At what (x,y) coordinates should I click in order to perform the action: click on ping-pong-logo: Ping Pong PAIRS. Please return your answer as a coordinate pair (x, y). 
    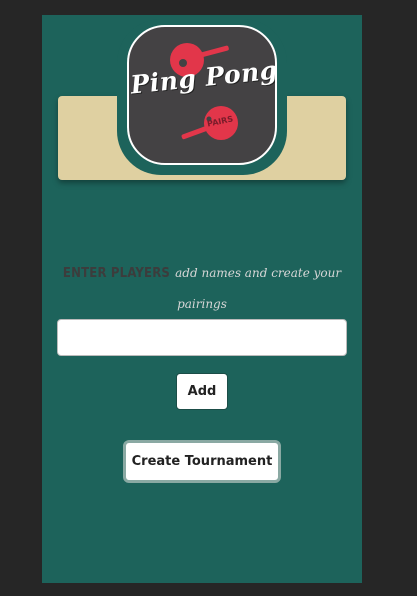
    Looking at the image, I should click on (202, 95).